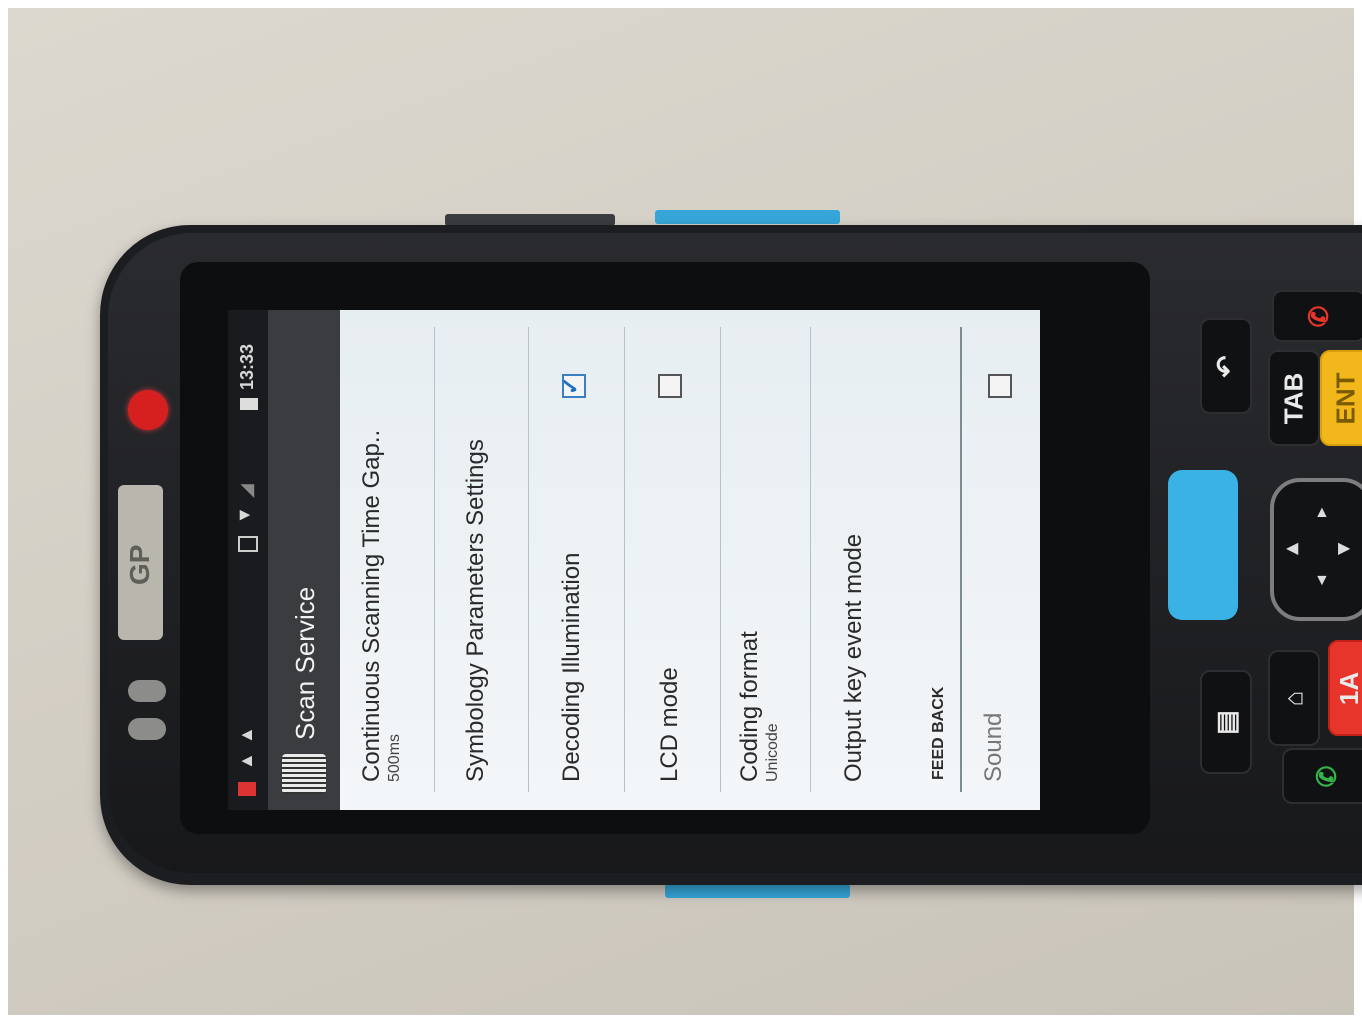 This screenshot has height=1023, width=1362. What do you see at coordinates (1203, 545) in the screenshot?
I see `scan-trigger-button` at bounding box center [1203, 545].